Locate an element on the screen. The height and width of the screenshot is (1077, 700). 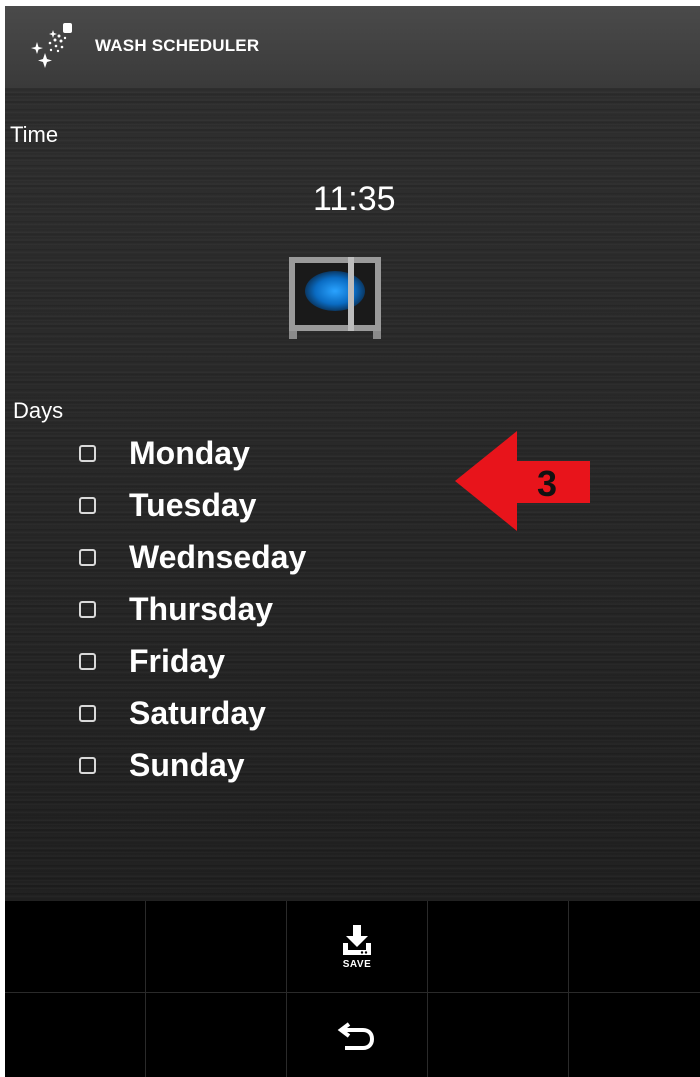
tuesday-label: Tuesday is located at coordinates (193, 504).